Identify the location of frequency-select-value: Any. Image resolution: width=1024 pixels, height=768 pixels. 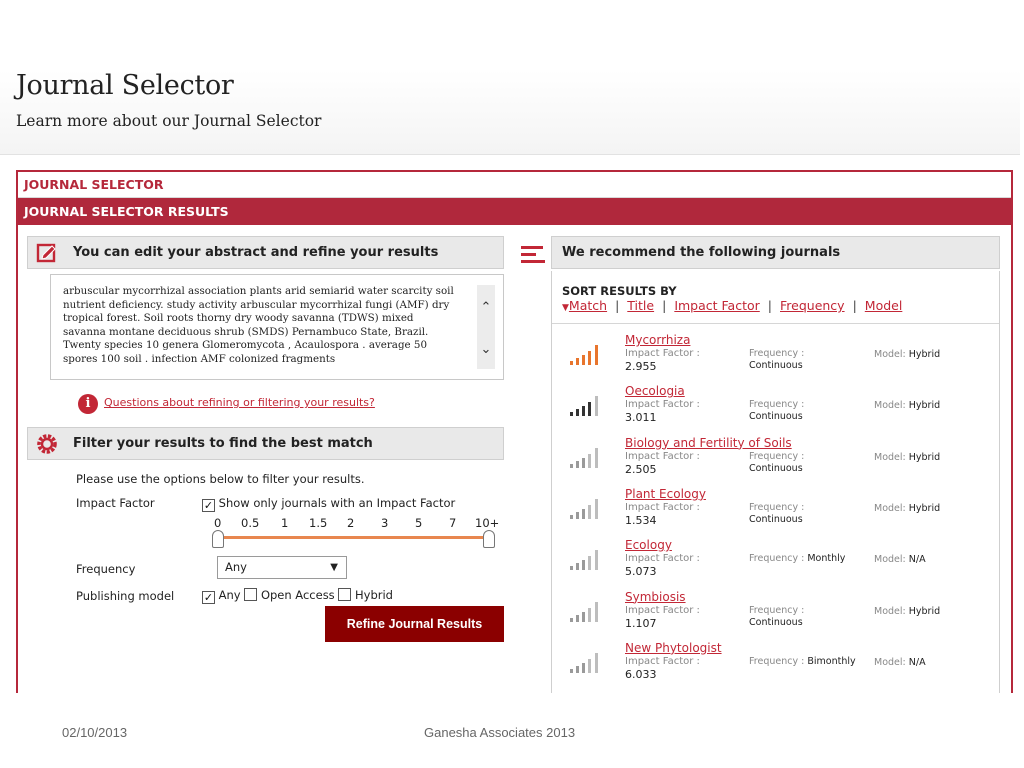
(236, 567).